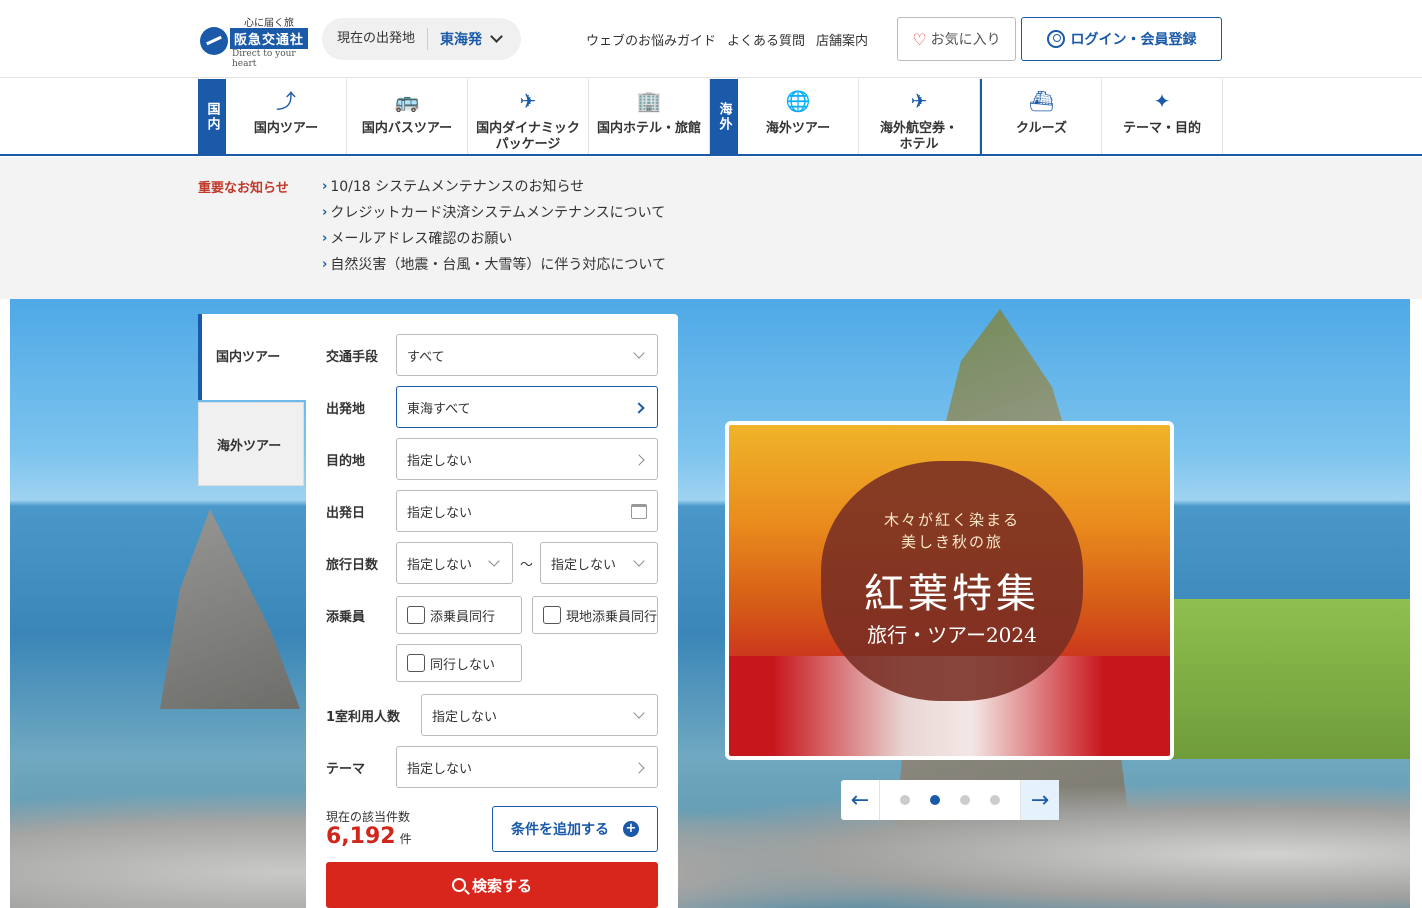 The width and height of the screenshot is (1422, 908). What do you see at coordinates (527, 459) in the screenshot?
I see `destination-field: 指定しない` at bounding box center [527, 459].